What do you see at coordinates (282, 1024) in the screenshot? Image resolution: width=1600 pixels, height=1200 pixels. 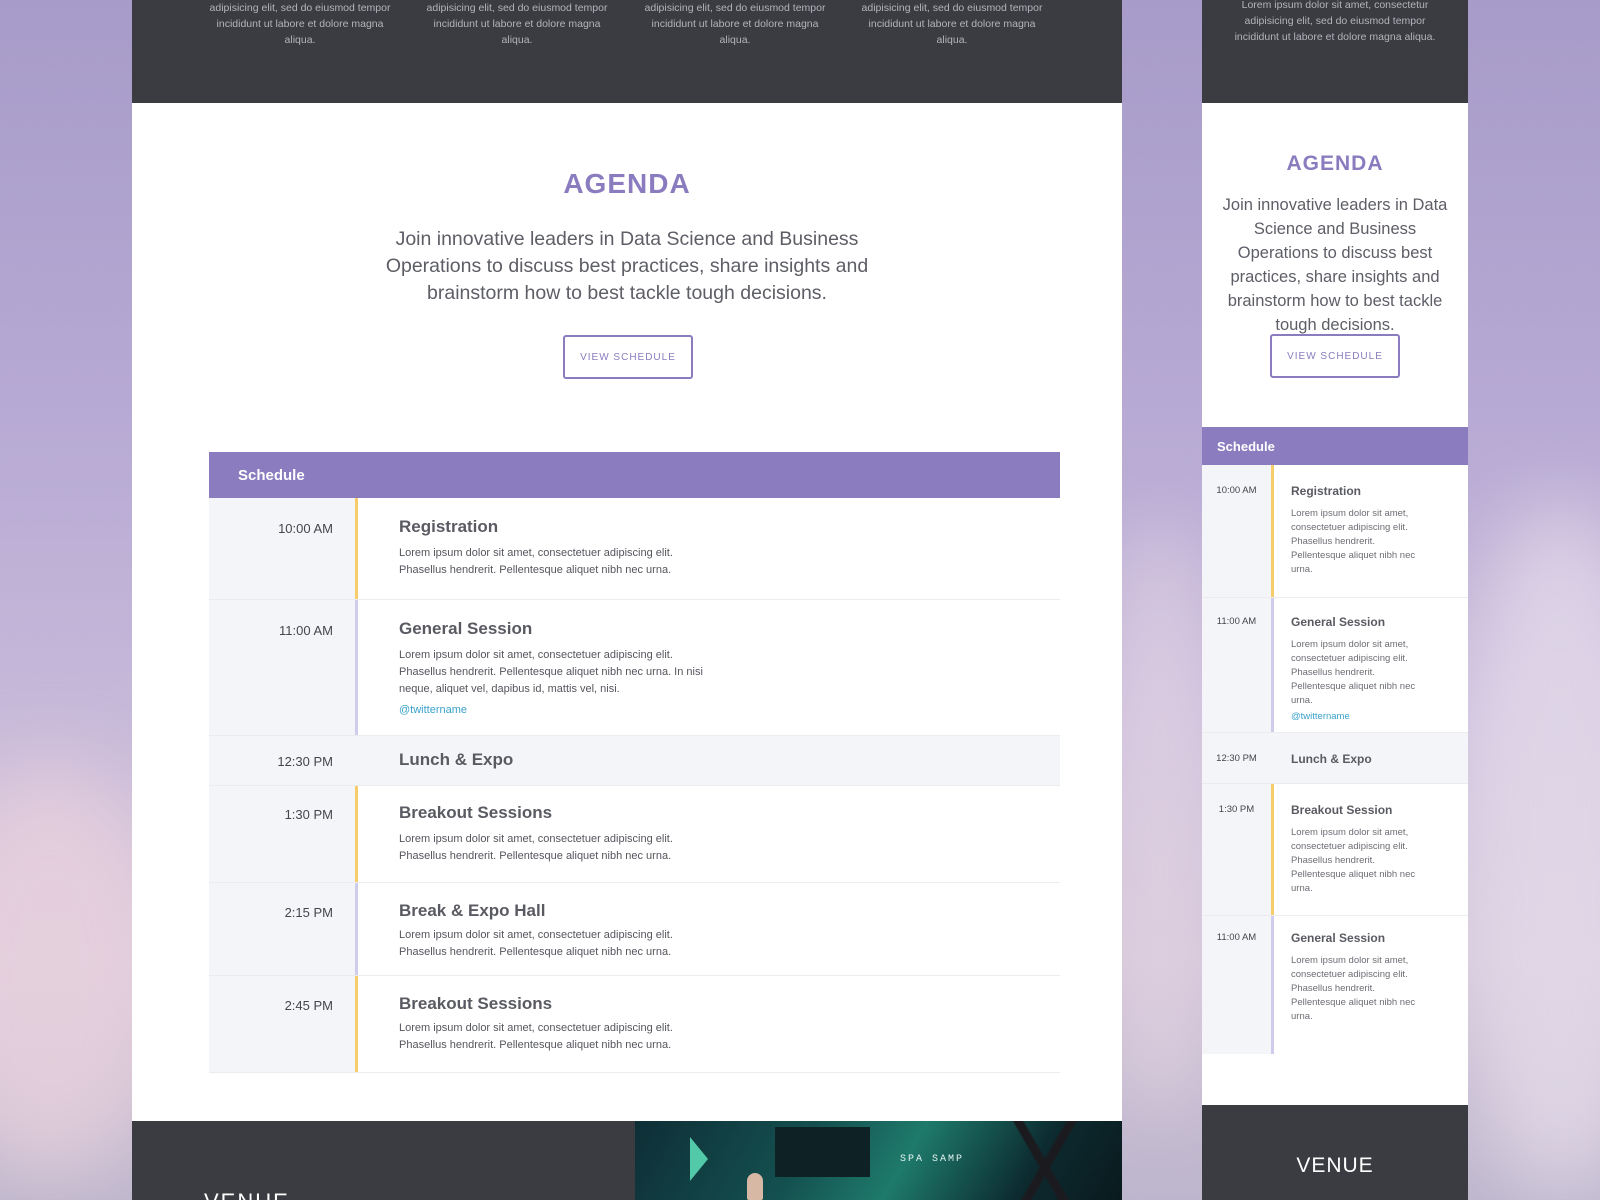 I see `row-time: 2:45 PM` at bounding box center [282, 1024].